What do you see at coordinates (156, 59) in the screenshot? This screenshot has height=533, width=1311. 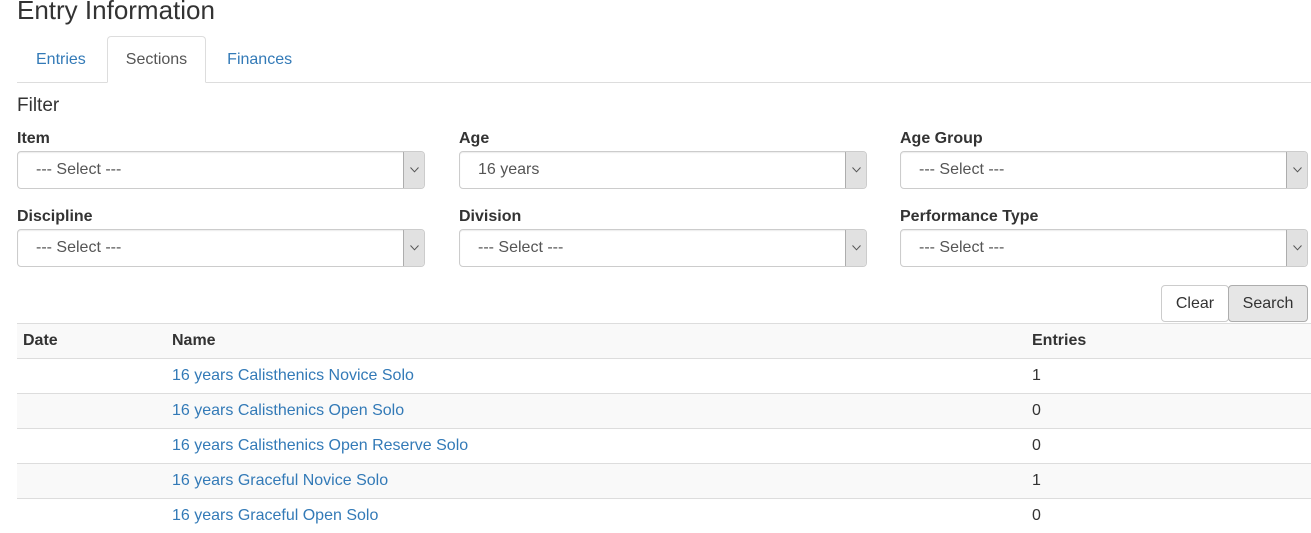 I see `tab-sections: Sections` at bounding box center [156, 59].